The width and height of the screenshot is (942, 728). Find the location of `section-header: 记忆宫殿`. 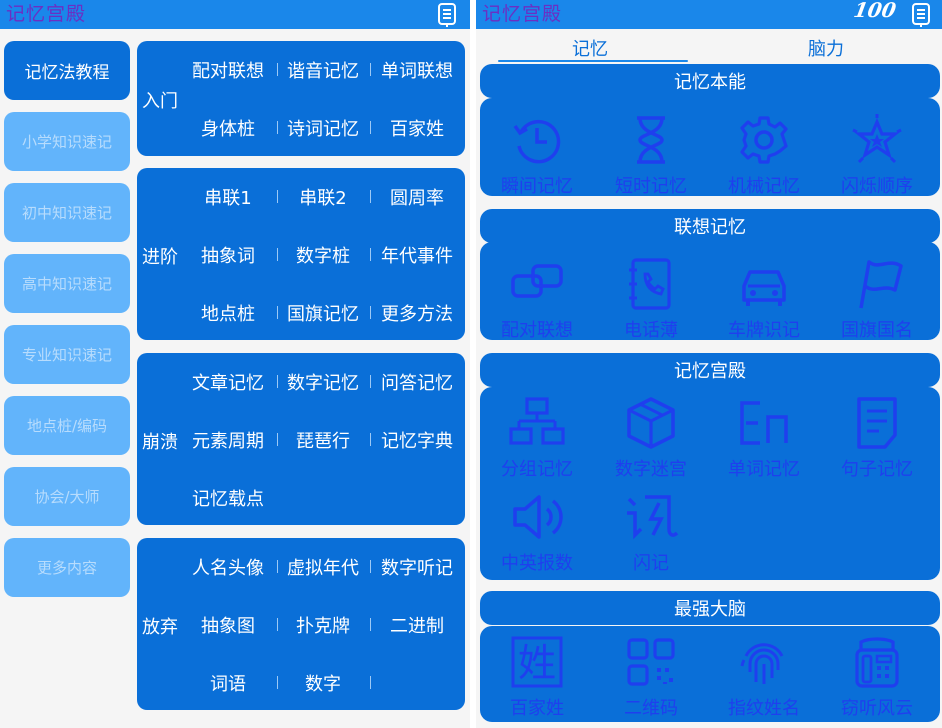

section-header: 记忆宫殿 is located at coordinates (710, 370).